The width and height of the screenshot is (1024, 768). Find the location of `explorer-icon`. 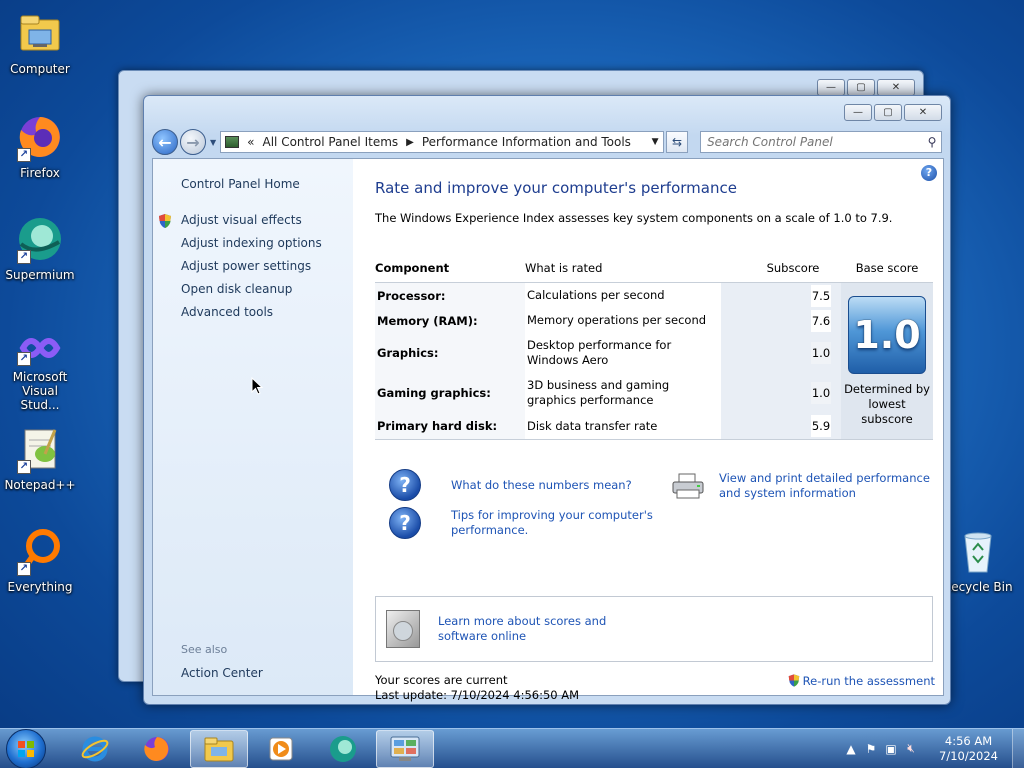

explorer-icon is located at coordinates (219, 749).